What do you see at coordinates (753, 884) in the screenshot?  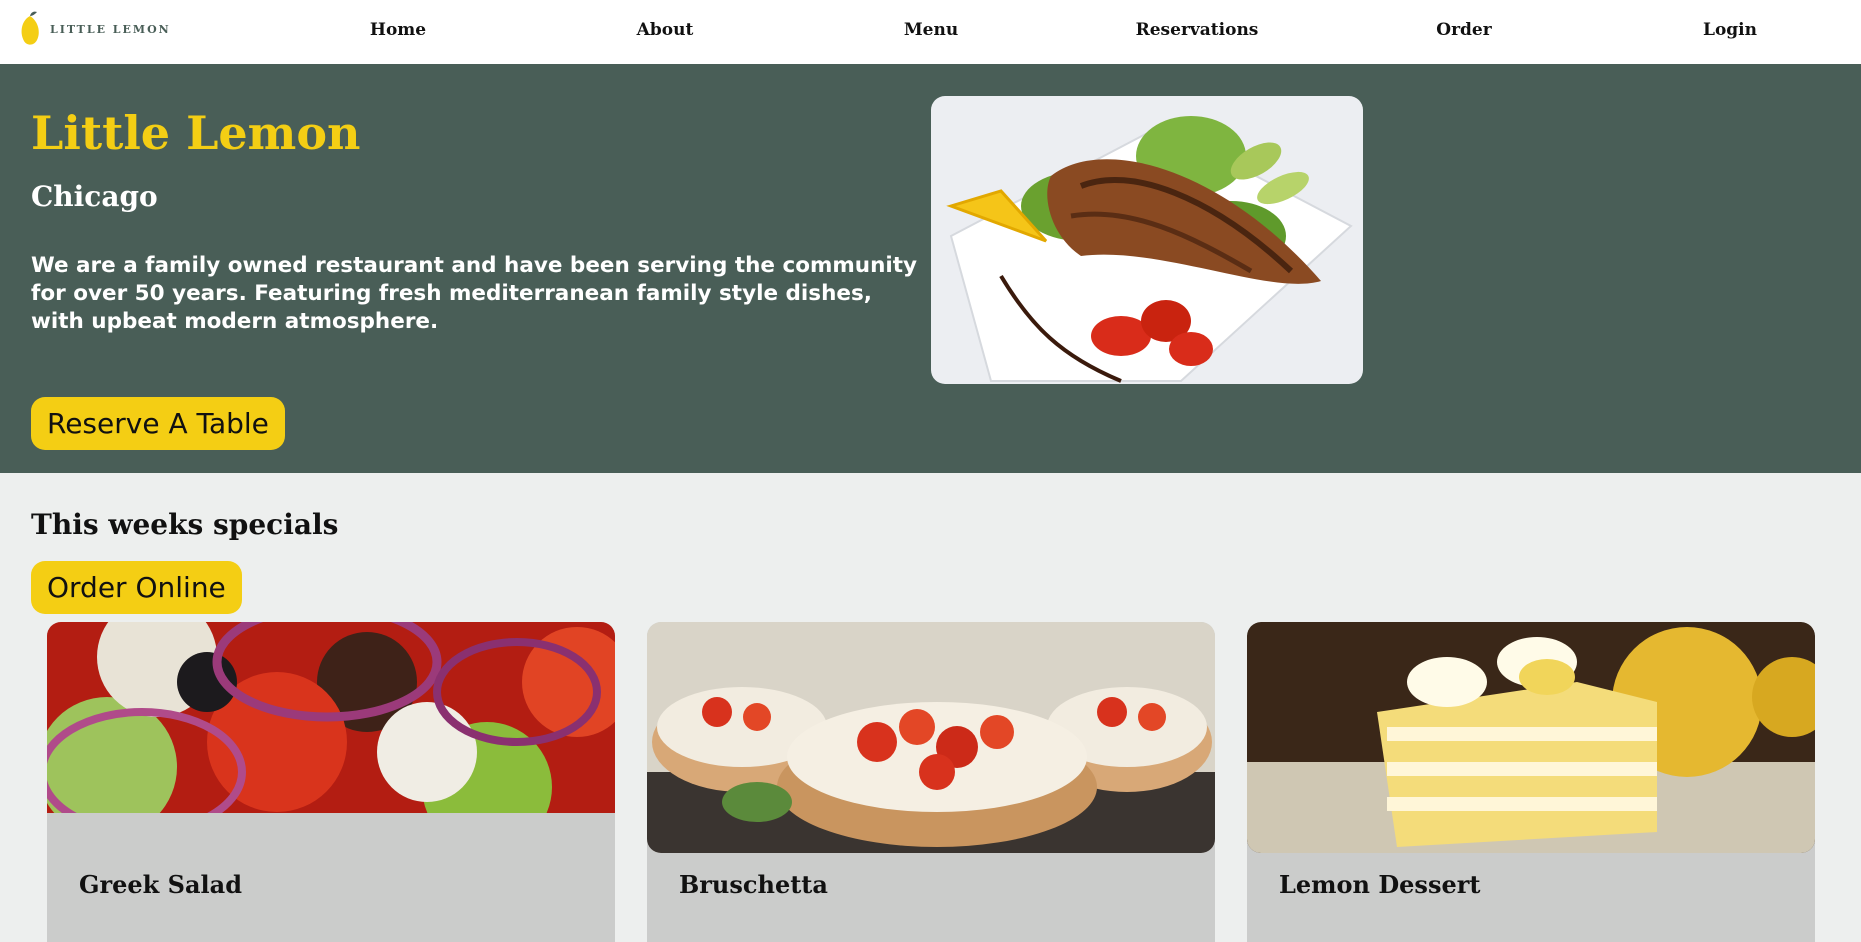 I see `special-card-name: Bruschetta` at bounding box center [753, 884].